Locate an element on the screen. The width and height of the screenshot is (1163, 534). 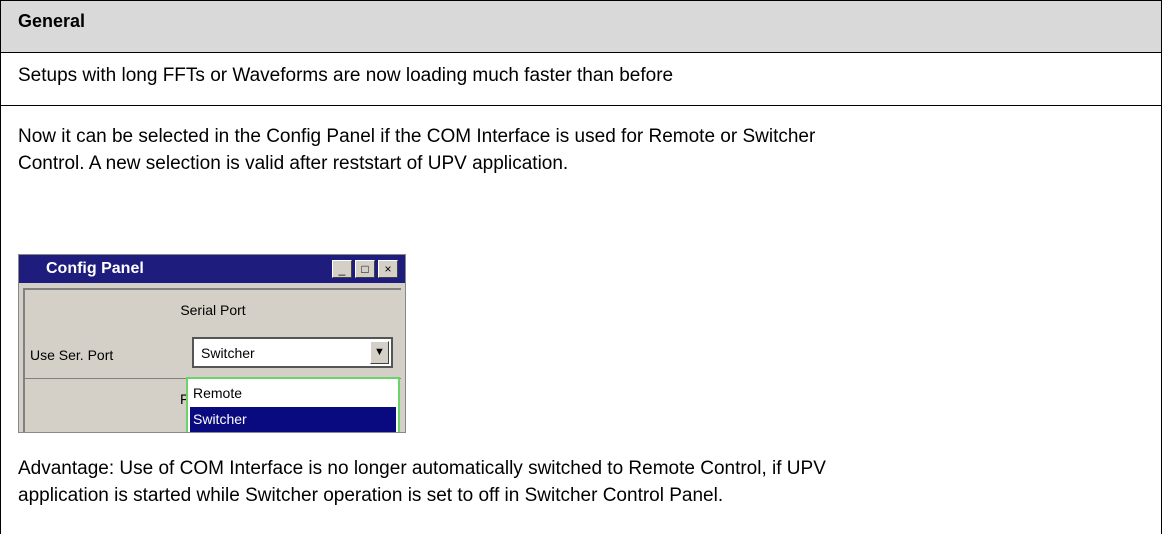
dropdown-list: Remote Switcher is located at coordinates (293, 404).